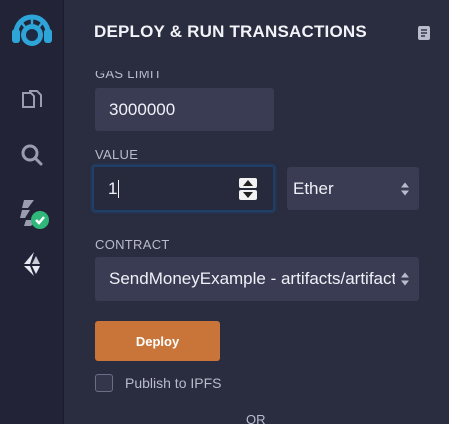 The width and height of the screenshot is (449, 424). I want to click on deploy-button: Deploy, so click(157, 341).